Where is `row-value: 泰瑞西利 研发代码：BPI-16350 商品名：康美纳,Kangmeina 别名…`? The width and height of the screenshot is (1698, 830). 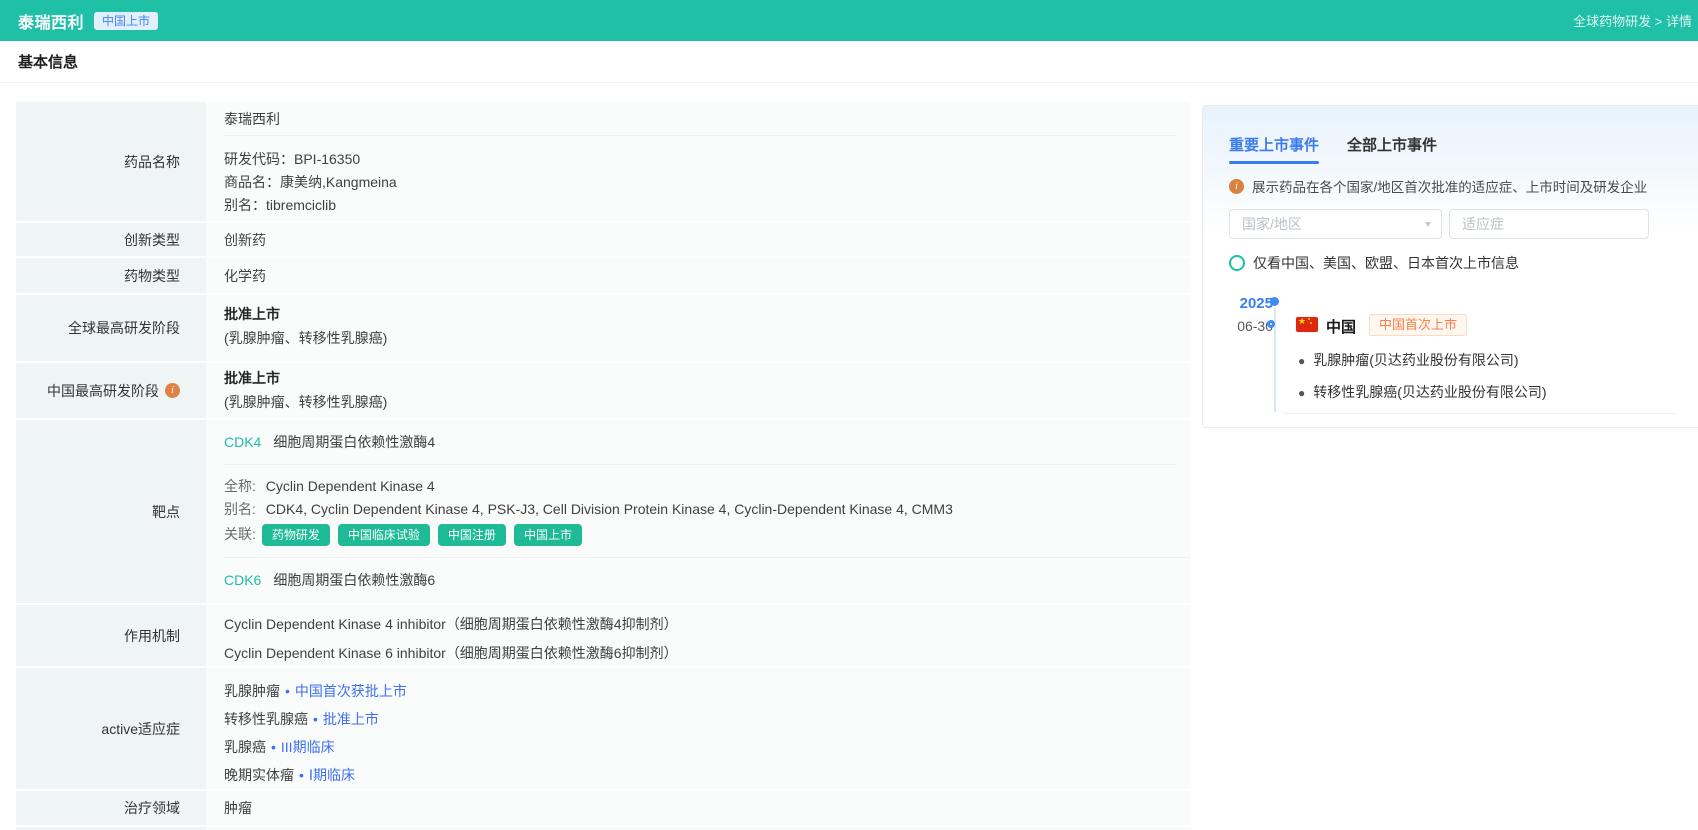
row-value: 泰瑞西利 研发代码：BPI-16350 商品名：康美纳,Kangmeina 别名… is located at coordinates (698, 161).